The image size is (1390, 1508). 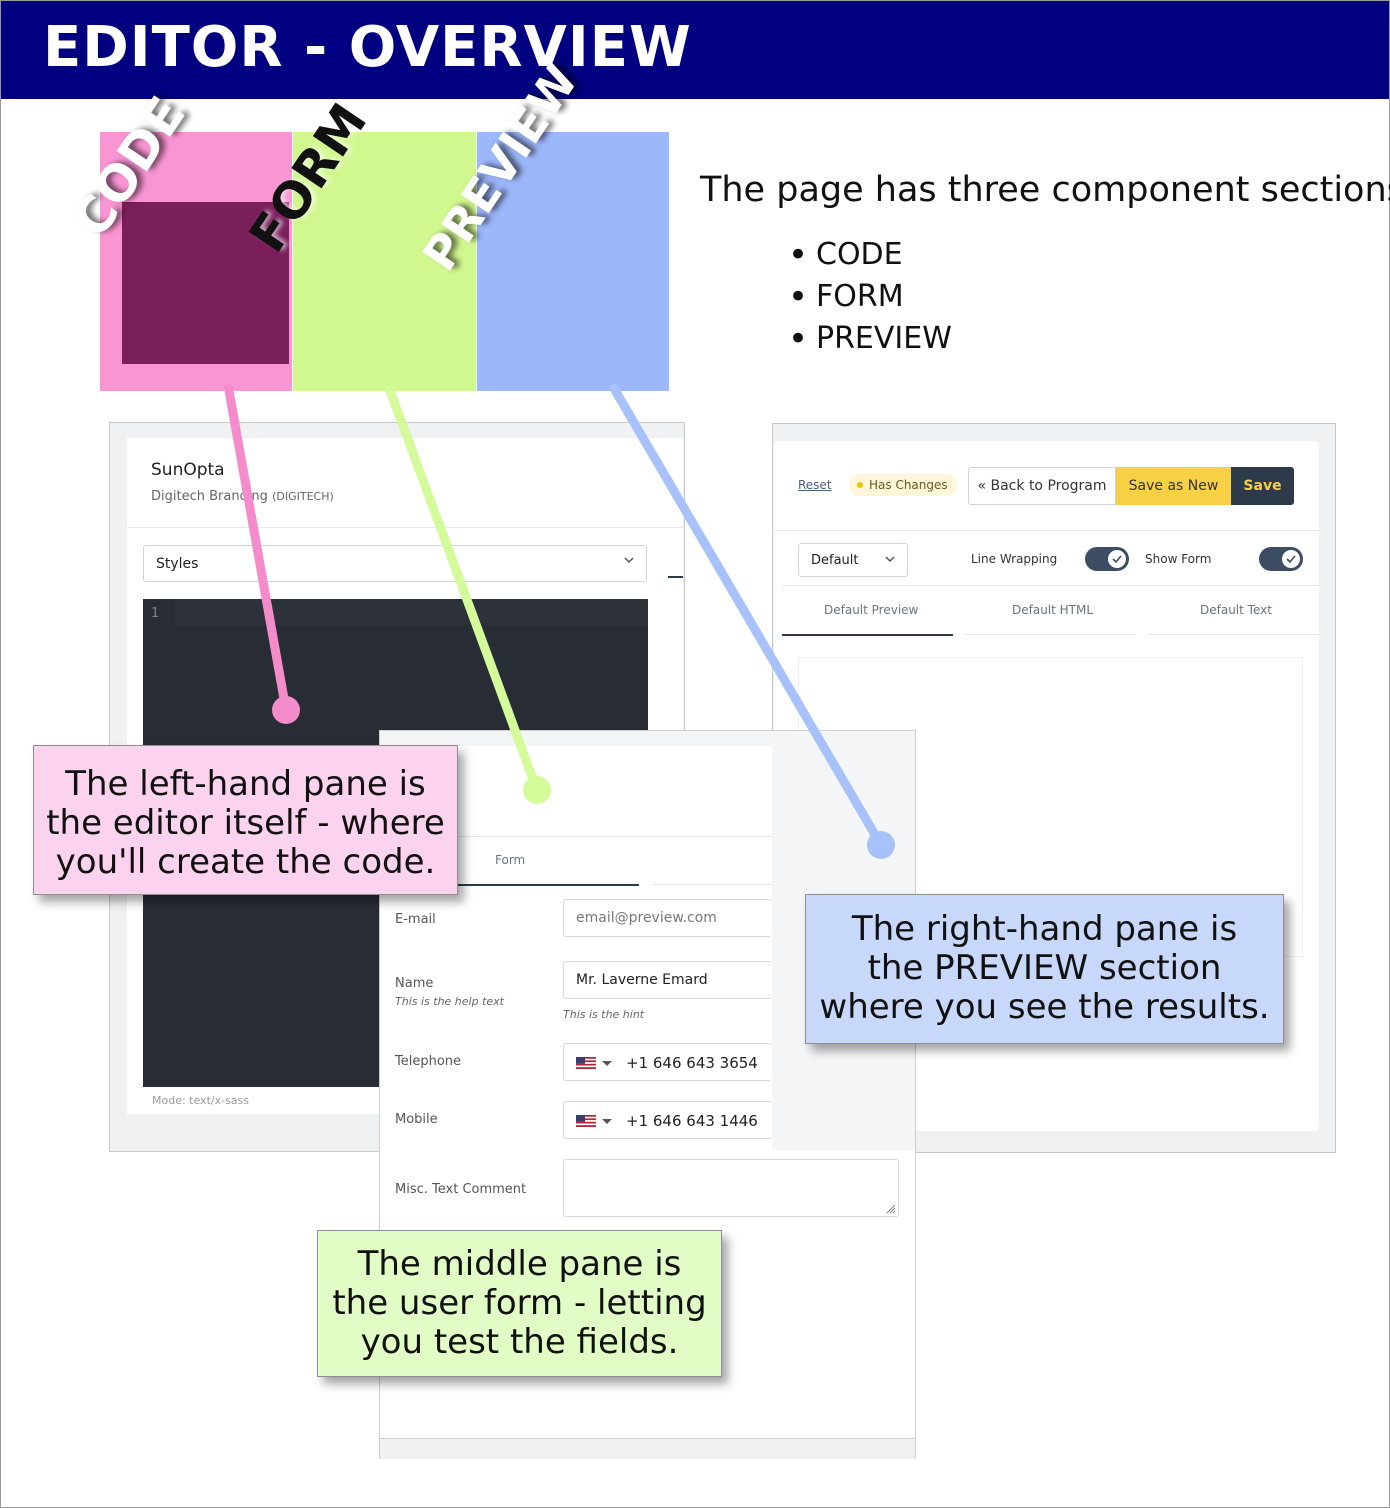 What do you see at coordinates (209, 496) in the screenshot?
I see `program-branding: Digitech Branding` at bounding box center [209, 496].